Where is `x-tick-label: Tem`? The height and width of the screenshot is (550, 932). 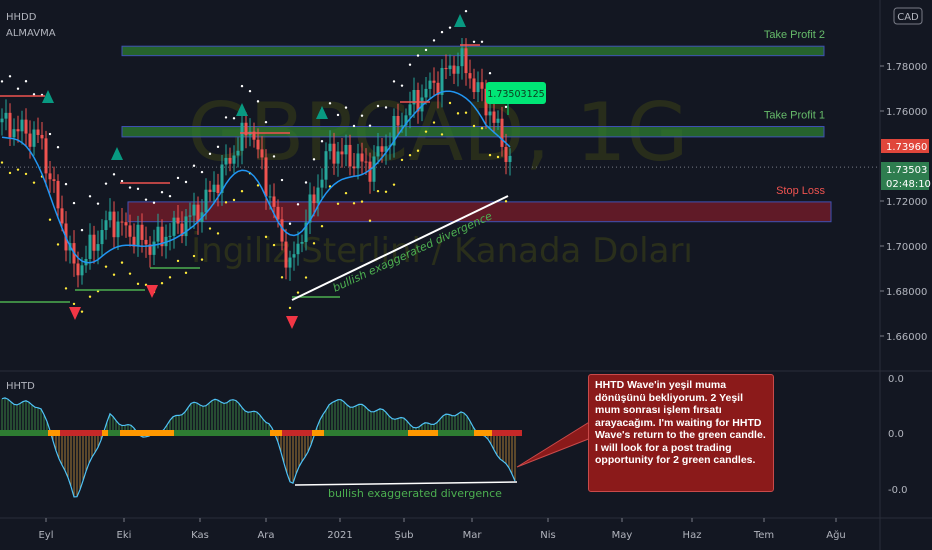 x-tick-label: Tem is located at coordinates (763, 535).